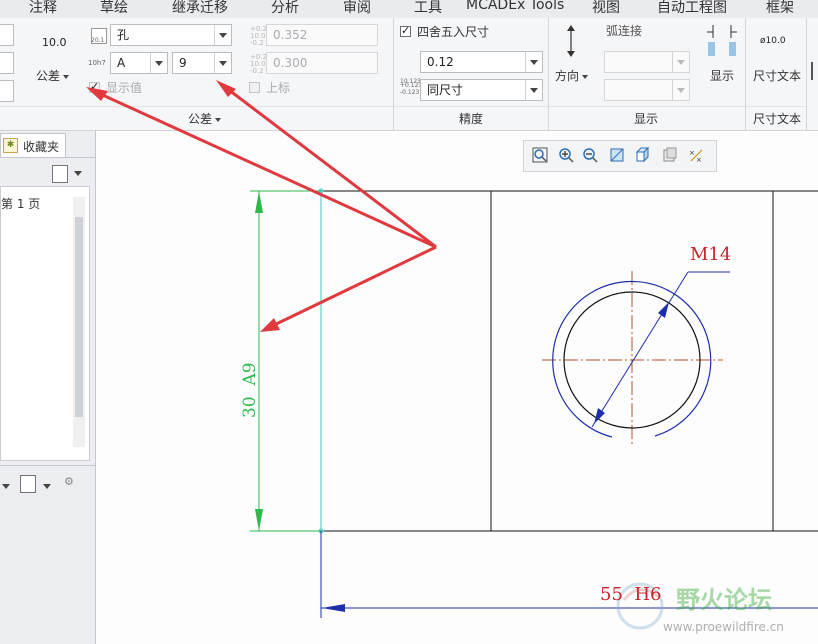 The height and width of the screenshot is (644, 818). I want to click on thread-label: M14, so click(710, 254).